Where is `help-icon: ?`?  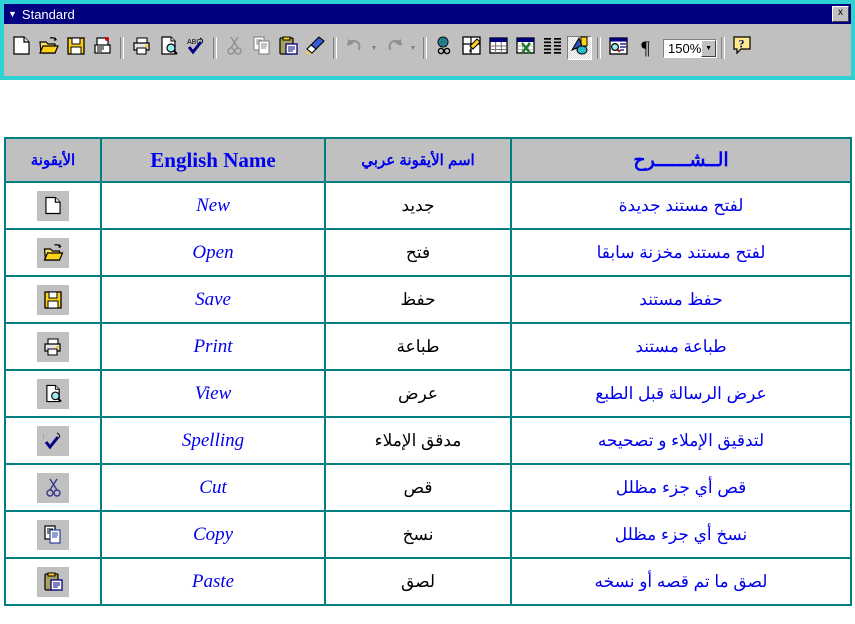 help-icon: ? is located at coordinates (742, 48).